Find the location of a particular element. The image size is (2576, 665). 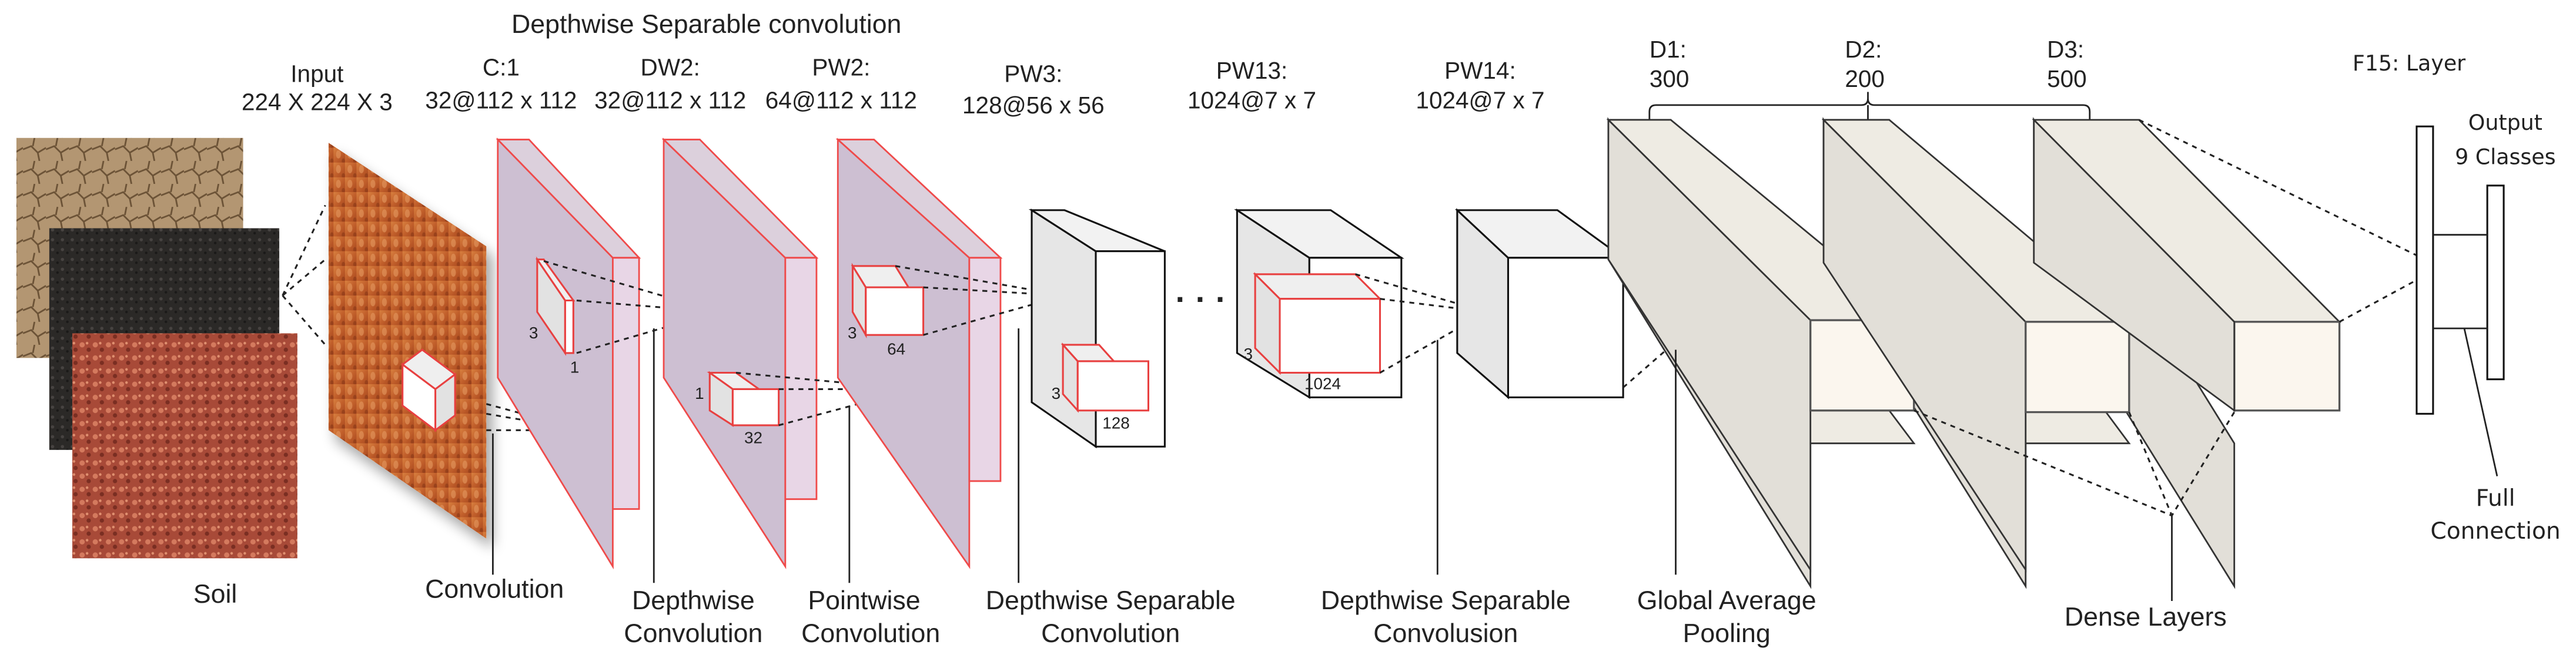

caption-soil: Soil is located at coordinates (215, 594).